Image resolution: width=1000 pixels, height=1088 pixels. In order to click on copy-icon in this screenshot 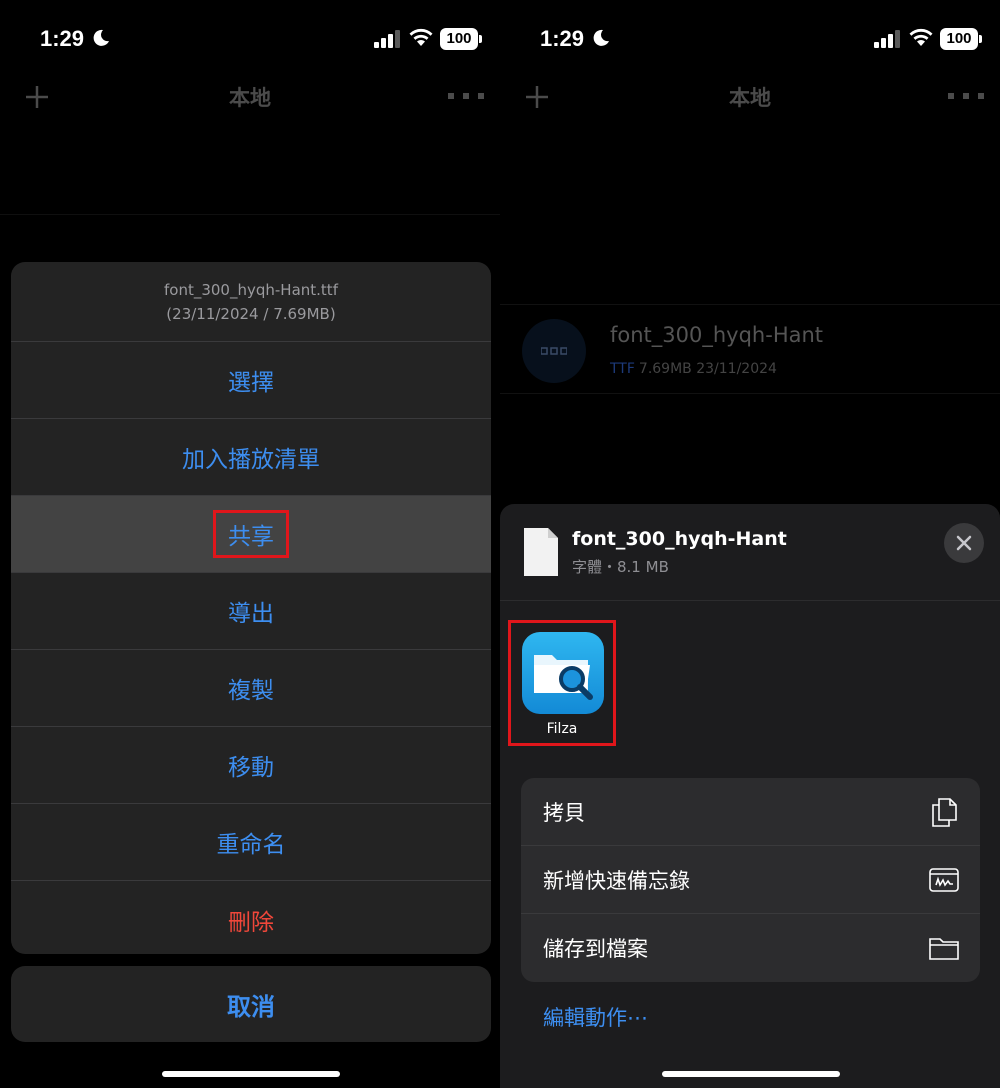, I will do `click(944, 812)`.